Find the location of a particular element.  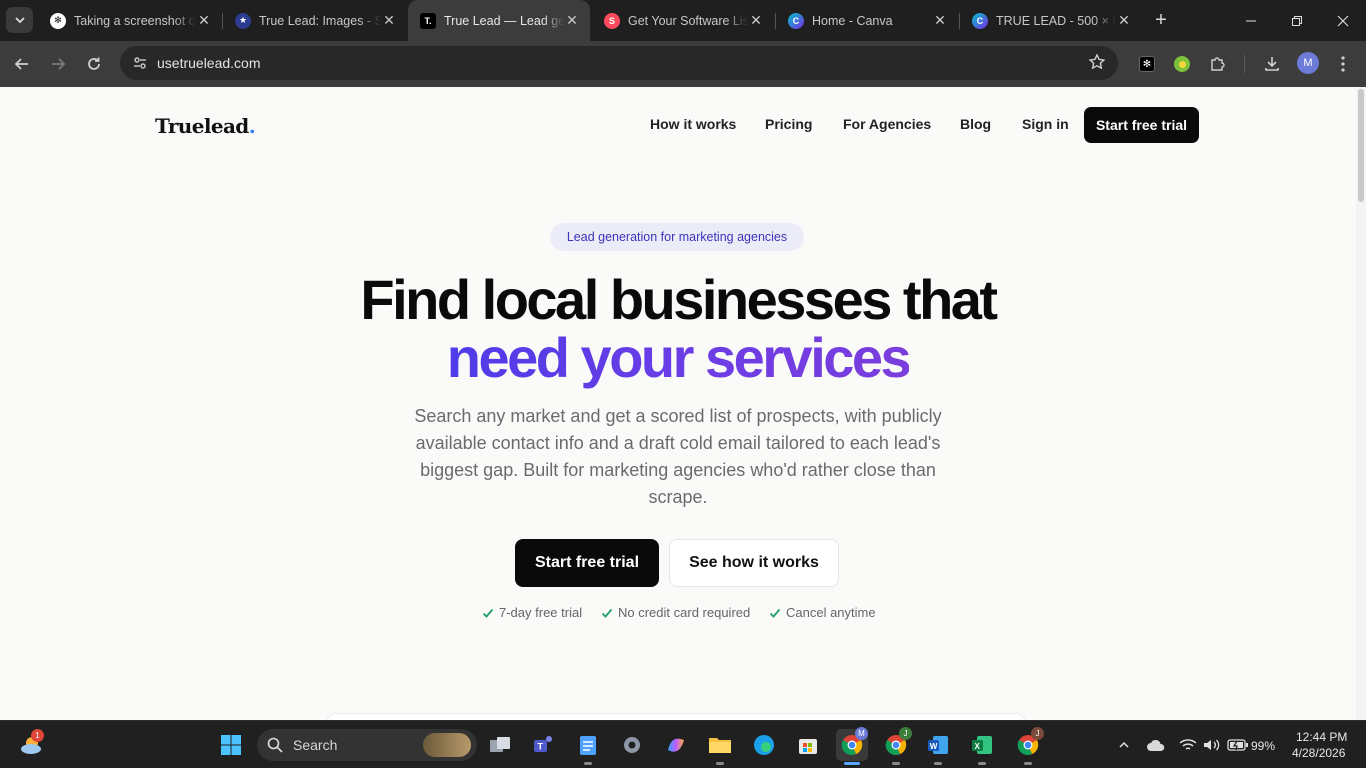

browser-tab: S Get Your Software Lis ✕ is located at coordinates (683, 20).